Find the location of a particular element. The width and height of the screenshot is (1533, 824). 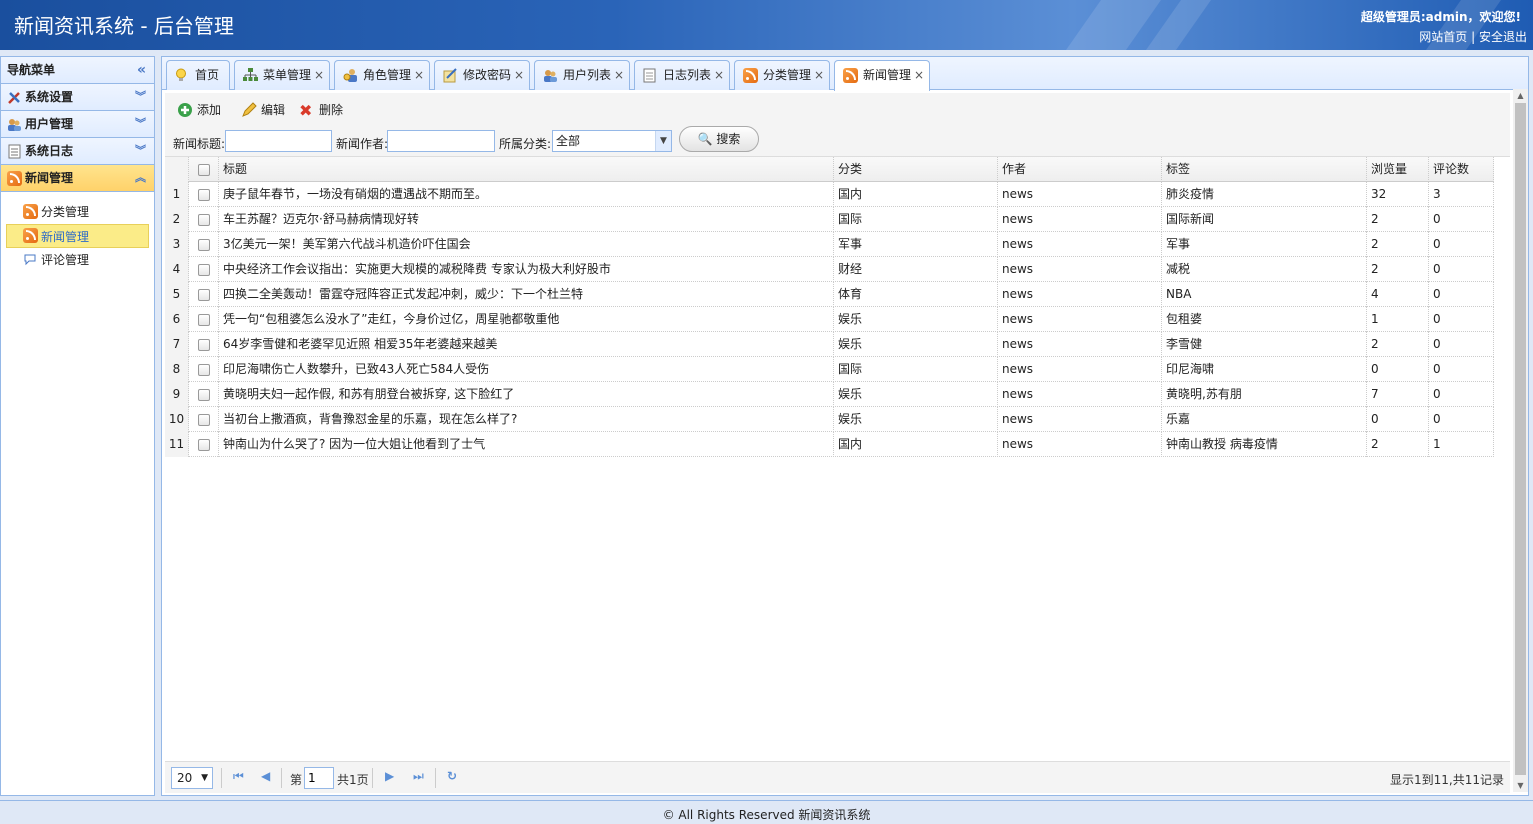

tab-label: 新闻管理 is located at coordinates (887, 75).